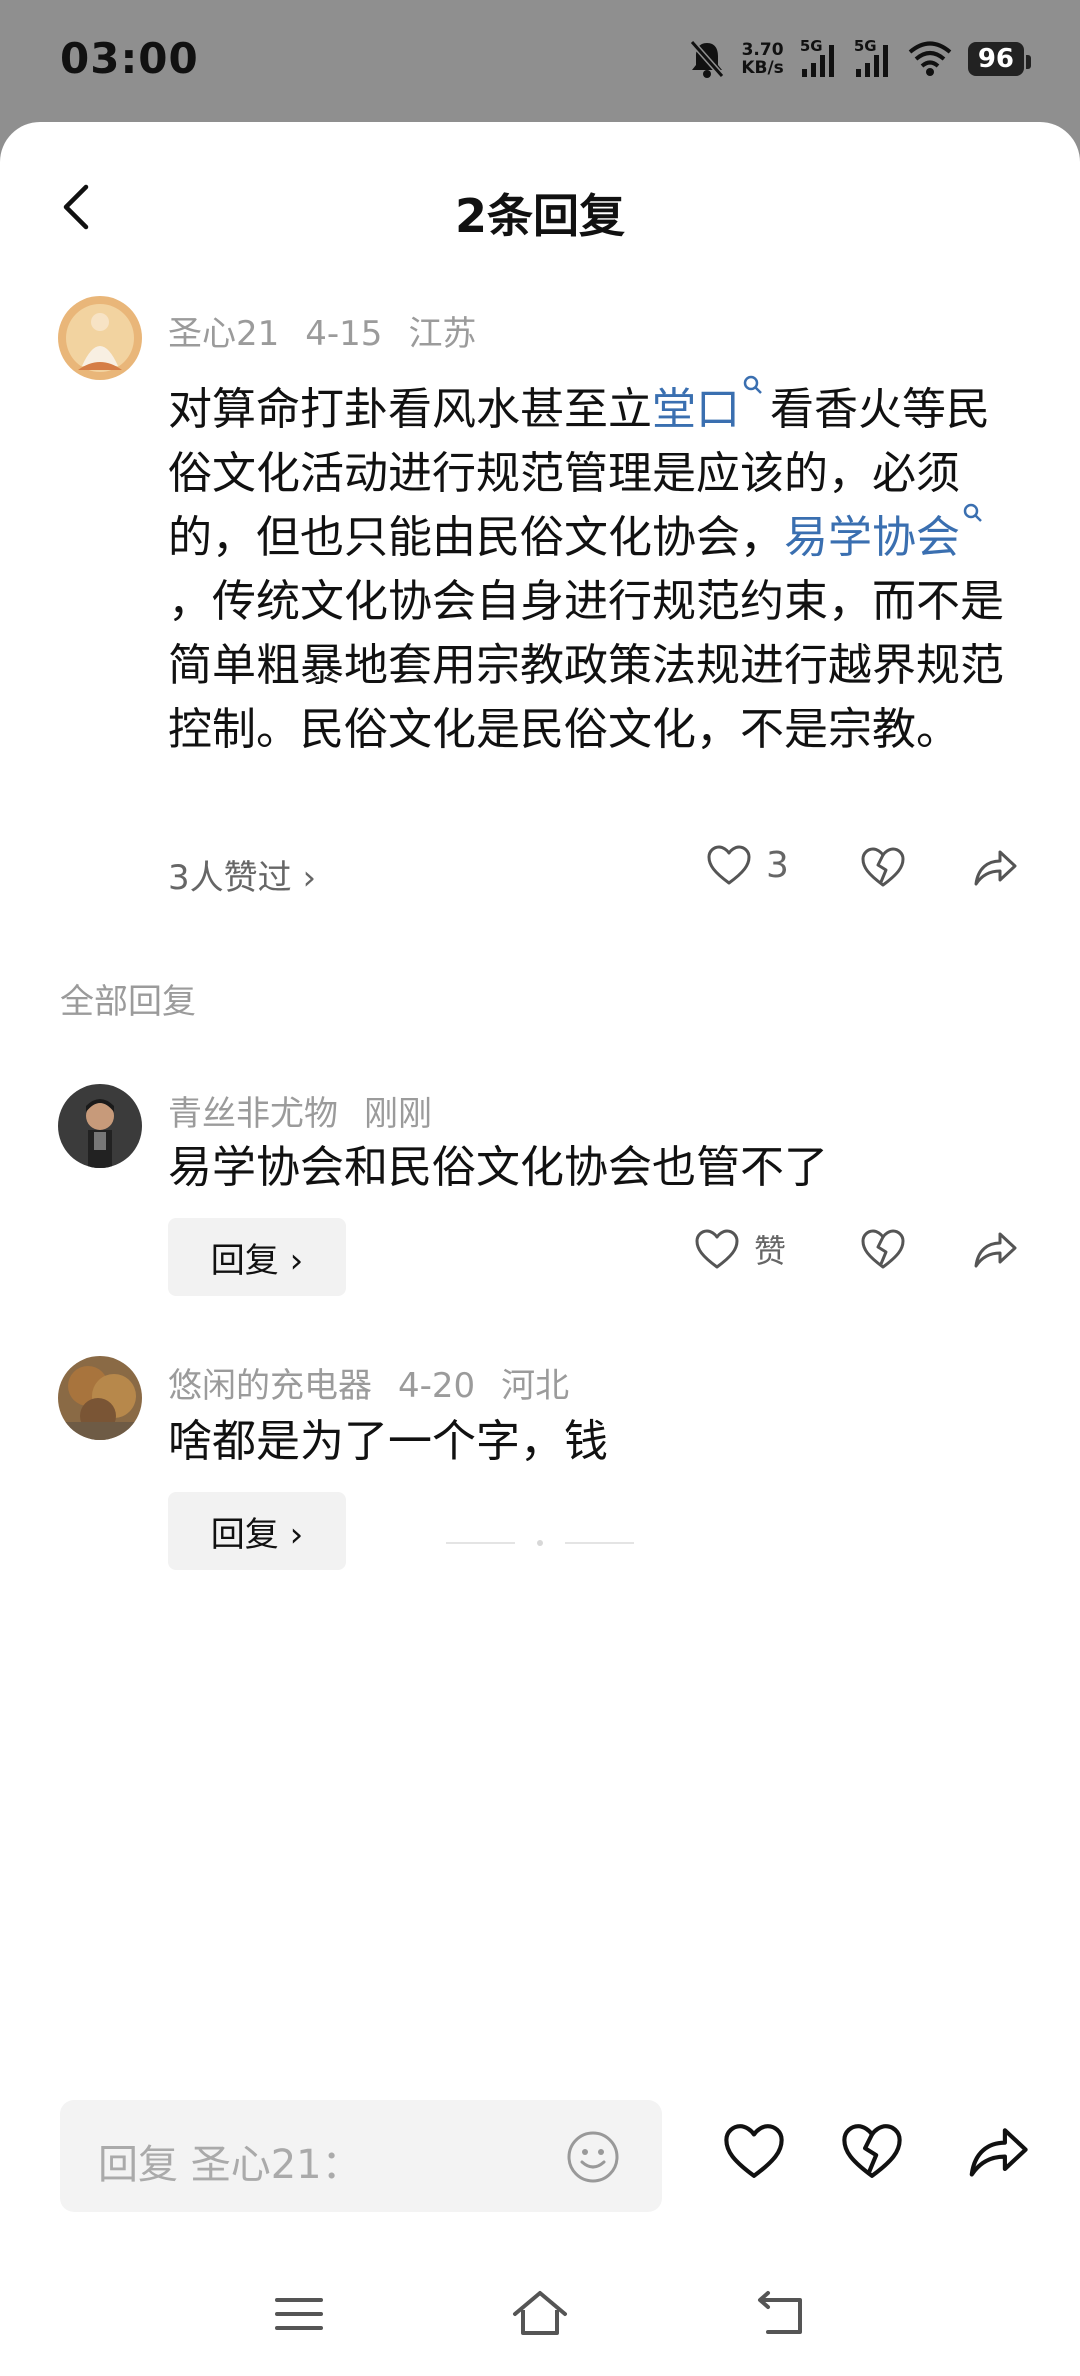 The width and height of the screenshot is (1080, 2376). Describe the element at coordinates (253, 1114) in the screenshot. I see `author-name: 青丝非尤物` at that location.